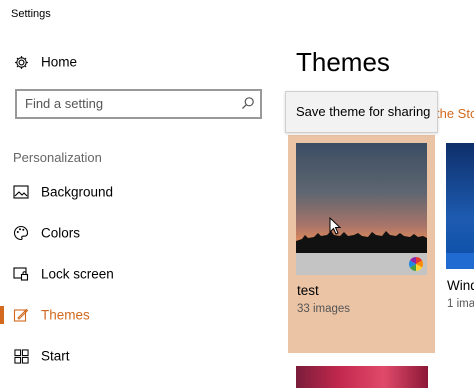 The width and height of the screenshot is (474, 388). Describe the element at coordinates (361, 198) in the screenshot. I see `theme-preview-image` at that location.